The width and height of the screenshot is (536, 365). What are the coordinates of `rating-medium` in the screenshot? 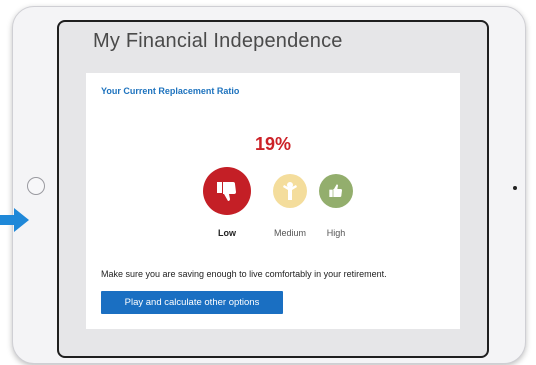 It's located at (290, 191).